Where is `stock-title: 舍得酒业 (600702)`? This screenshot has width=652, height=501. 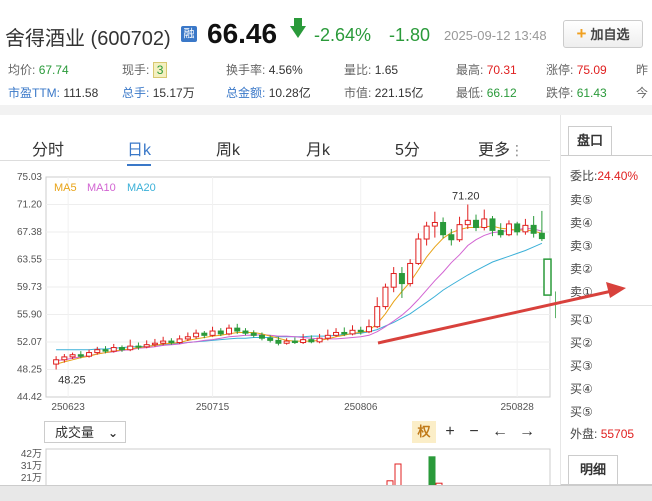 stock-title: 舍得酒业 (600702) is located at coordinates (88, 39).